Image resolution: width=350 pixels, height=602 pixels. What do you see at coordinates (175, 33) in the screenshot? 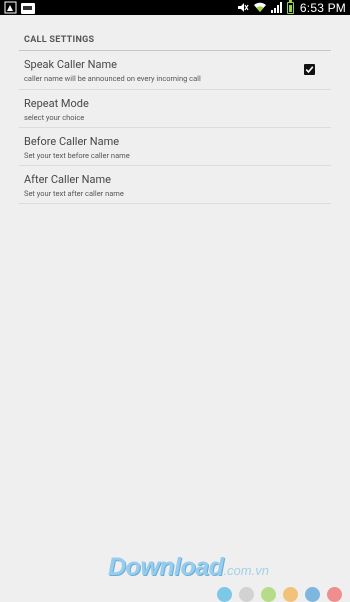
I see `section-header-call-settings: CALL SETTINGS` at bounding box center [175, 33].